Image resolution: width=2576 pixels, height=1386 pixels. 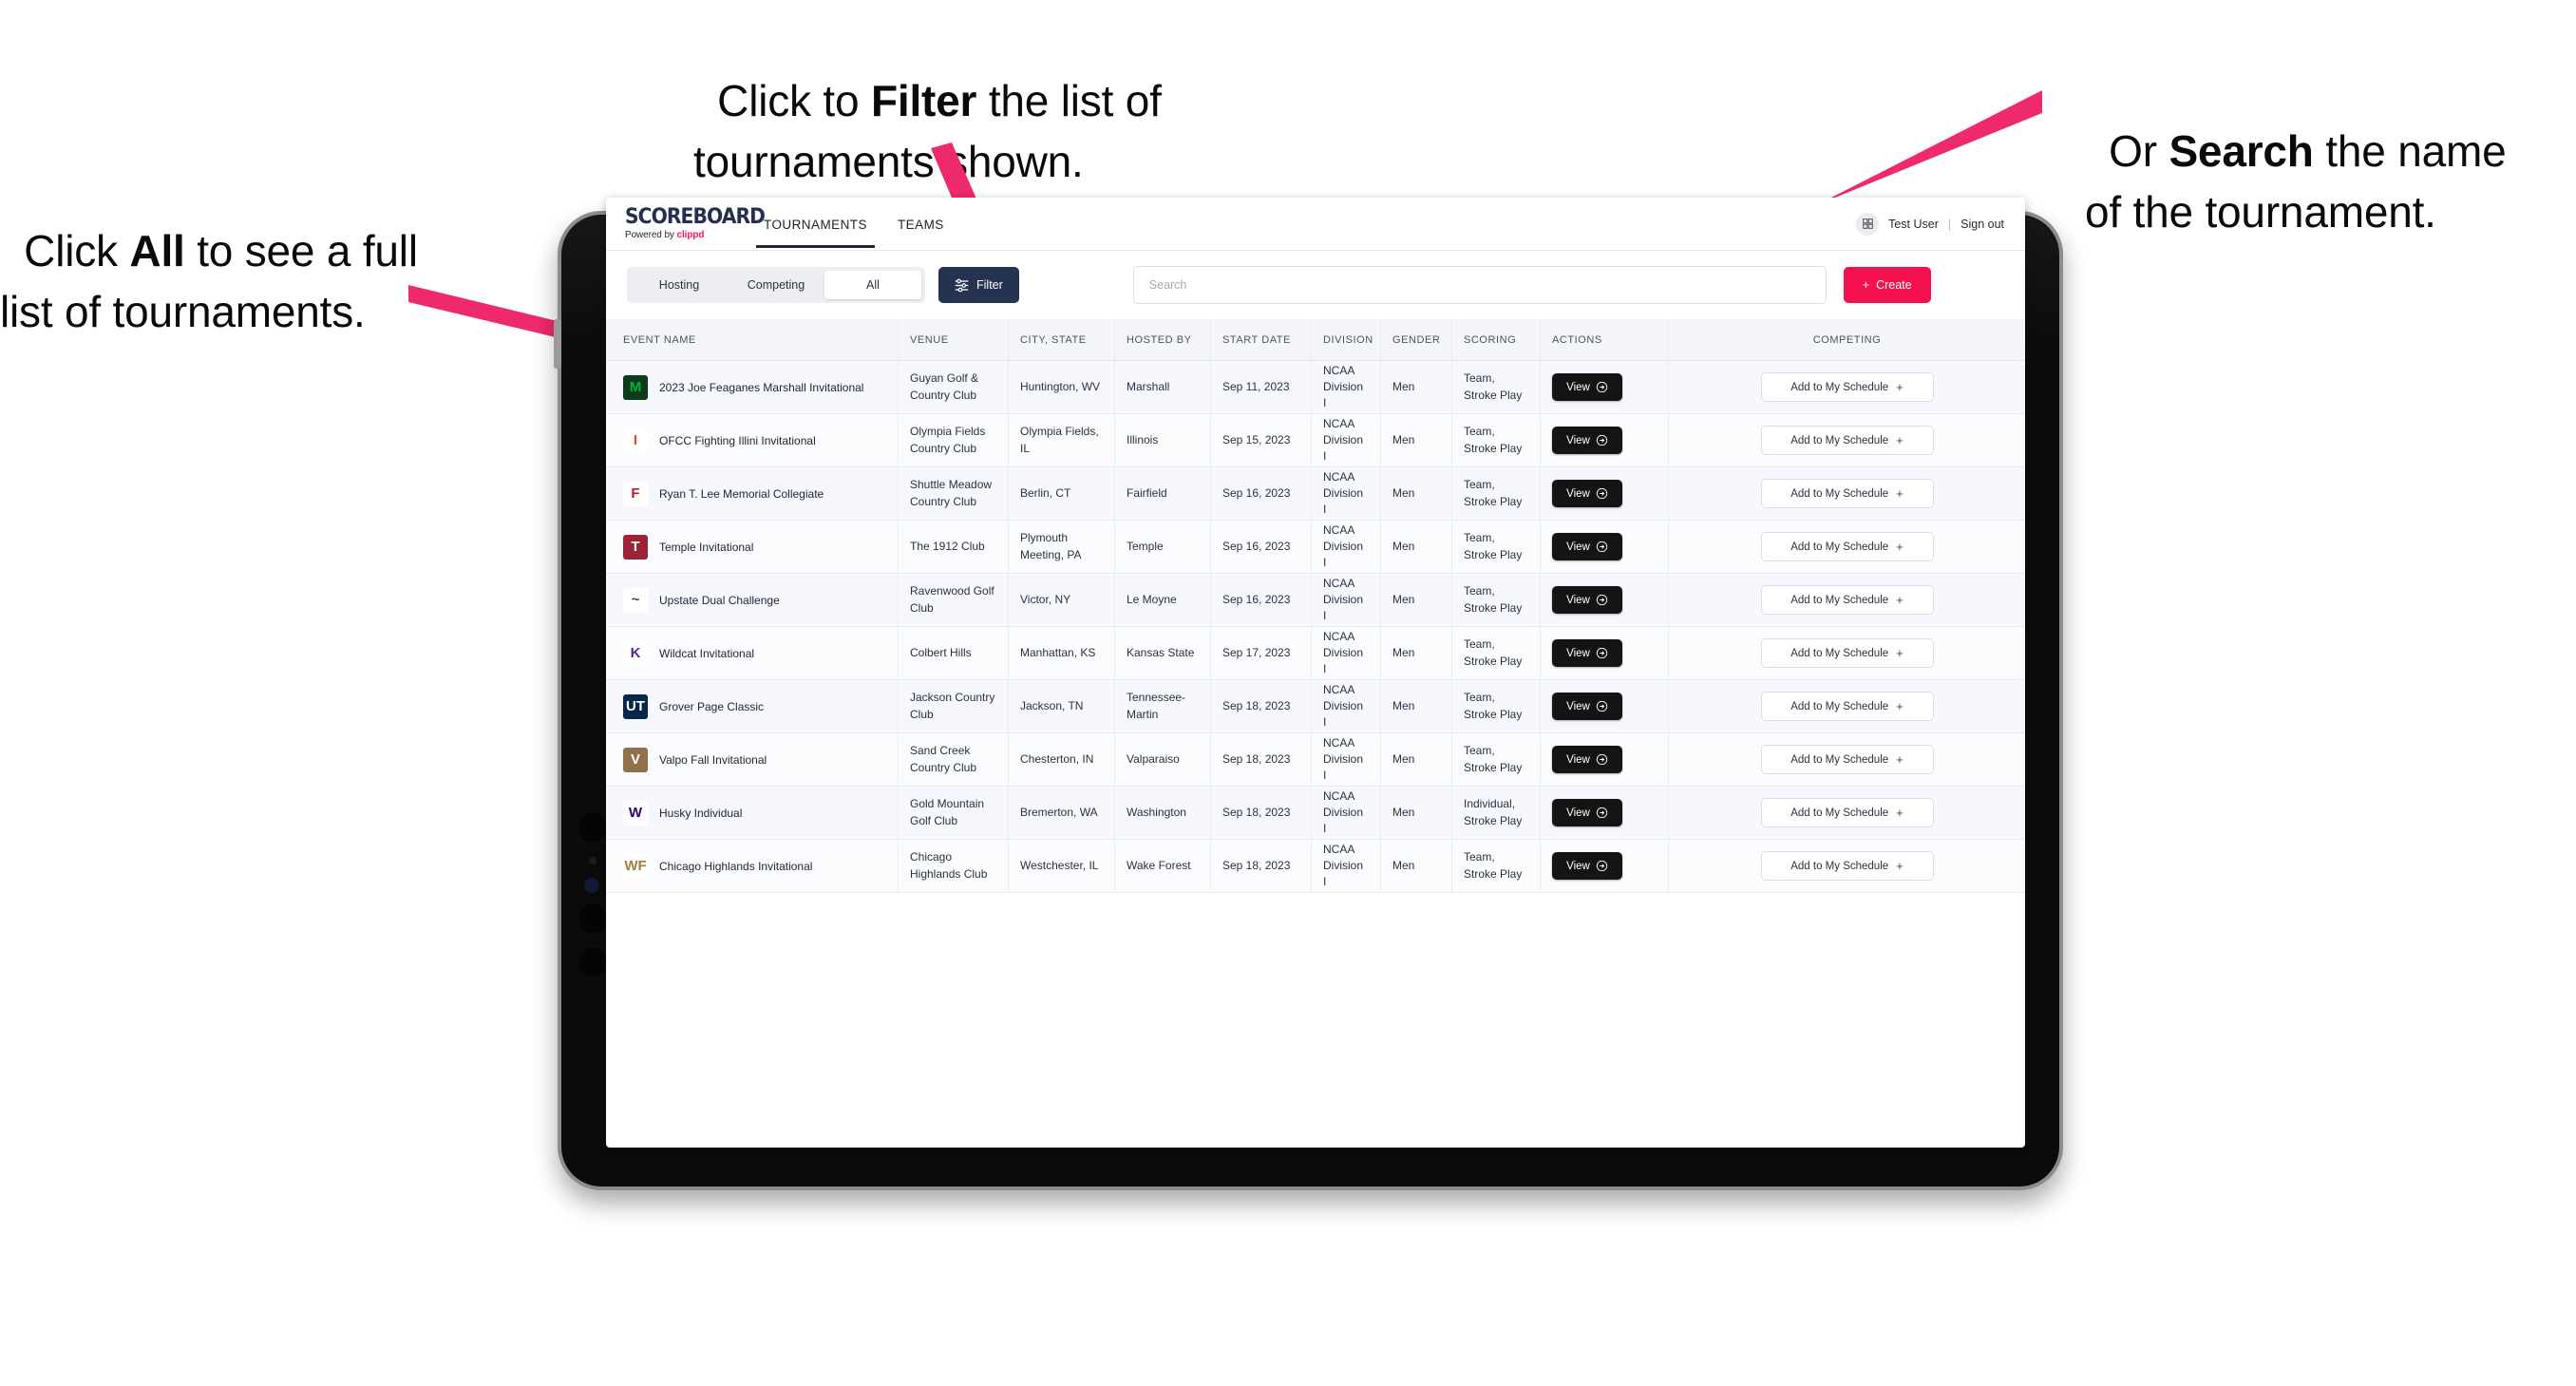 I want to click on callout-search-pre: Or, so click(x=2139, y=151).